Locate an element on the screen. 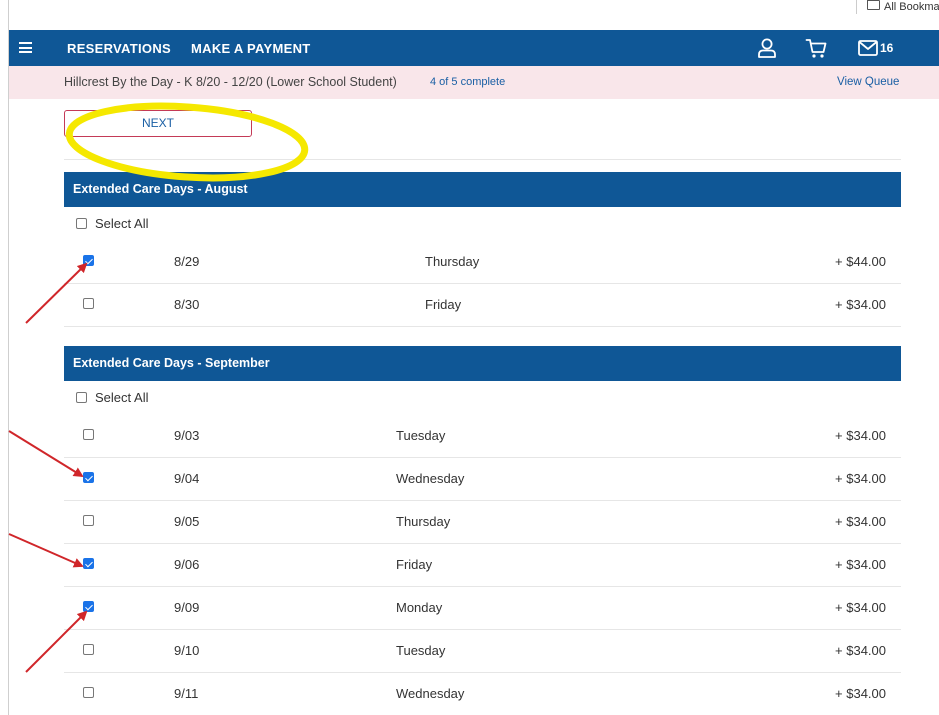 This screenshot has height=715, width=939. next-button: NEXT is located at coordinates (158, 123).